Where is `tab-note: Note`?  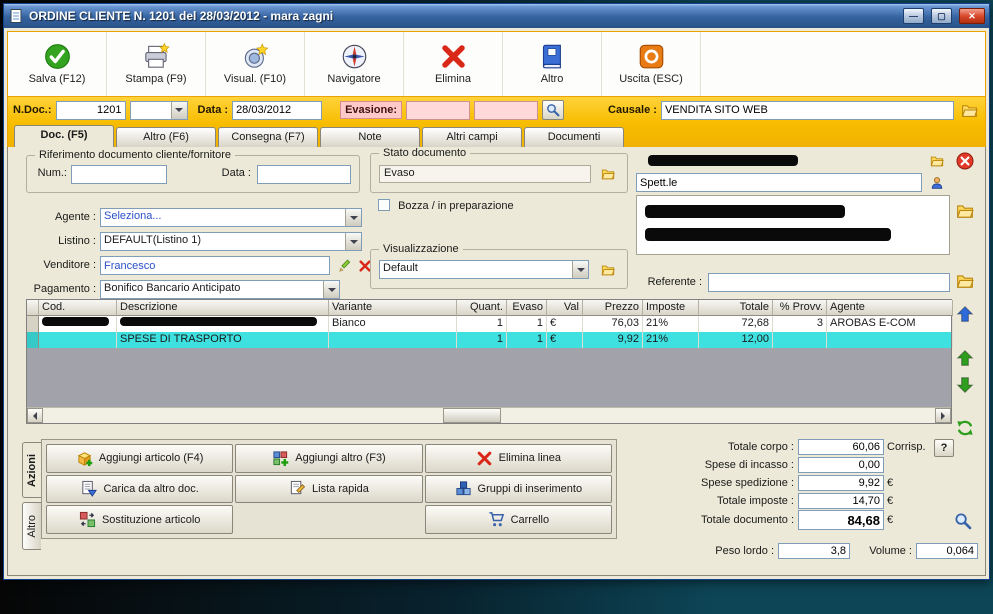
tab-note: Note is located at coordinates (370, 137).